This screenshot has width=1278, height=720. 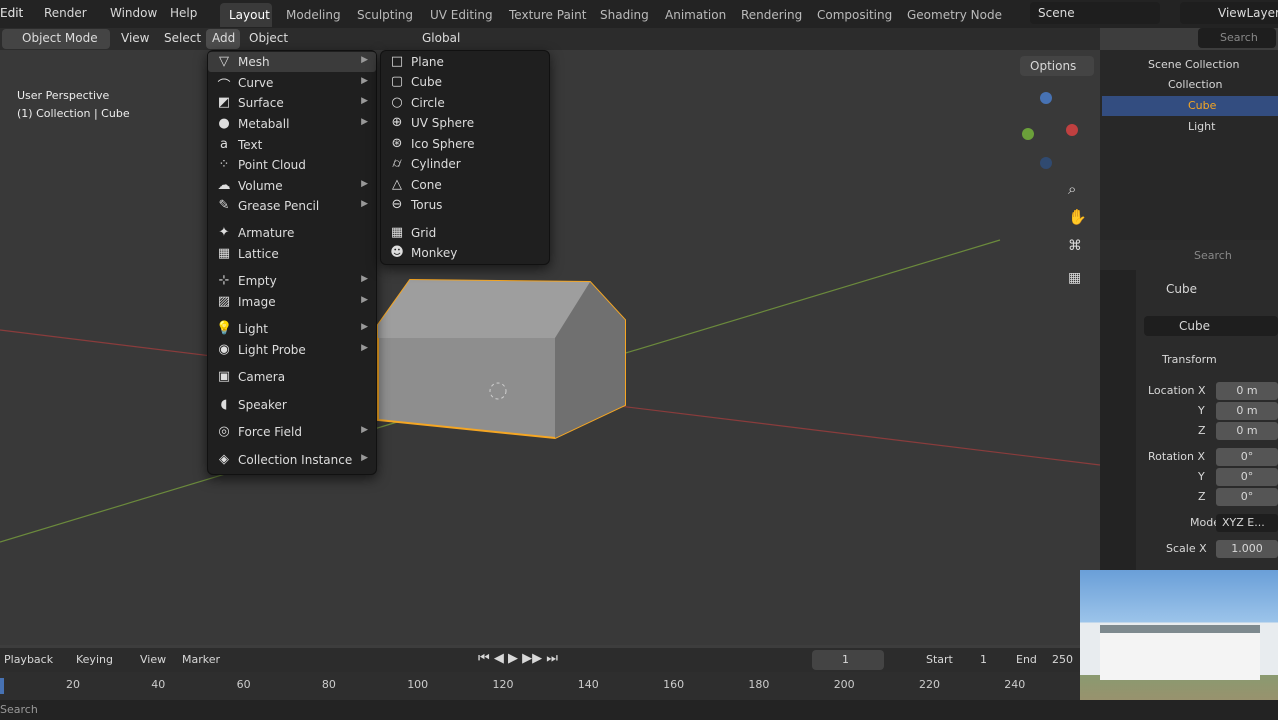 I want to click on timeline-tick: 20, so click(x=73, y=684).